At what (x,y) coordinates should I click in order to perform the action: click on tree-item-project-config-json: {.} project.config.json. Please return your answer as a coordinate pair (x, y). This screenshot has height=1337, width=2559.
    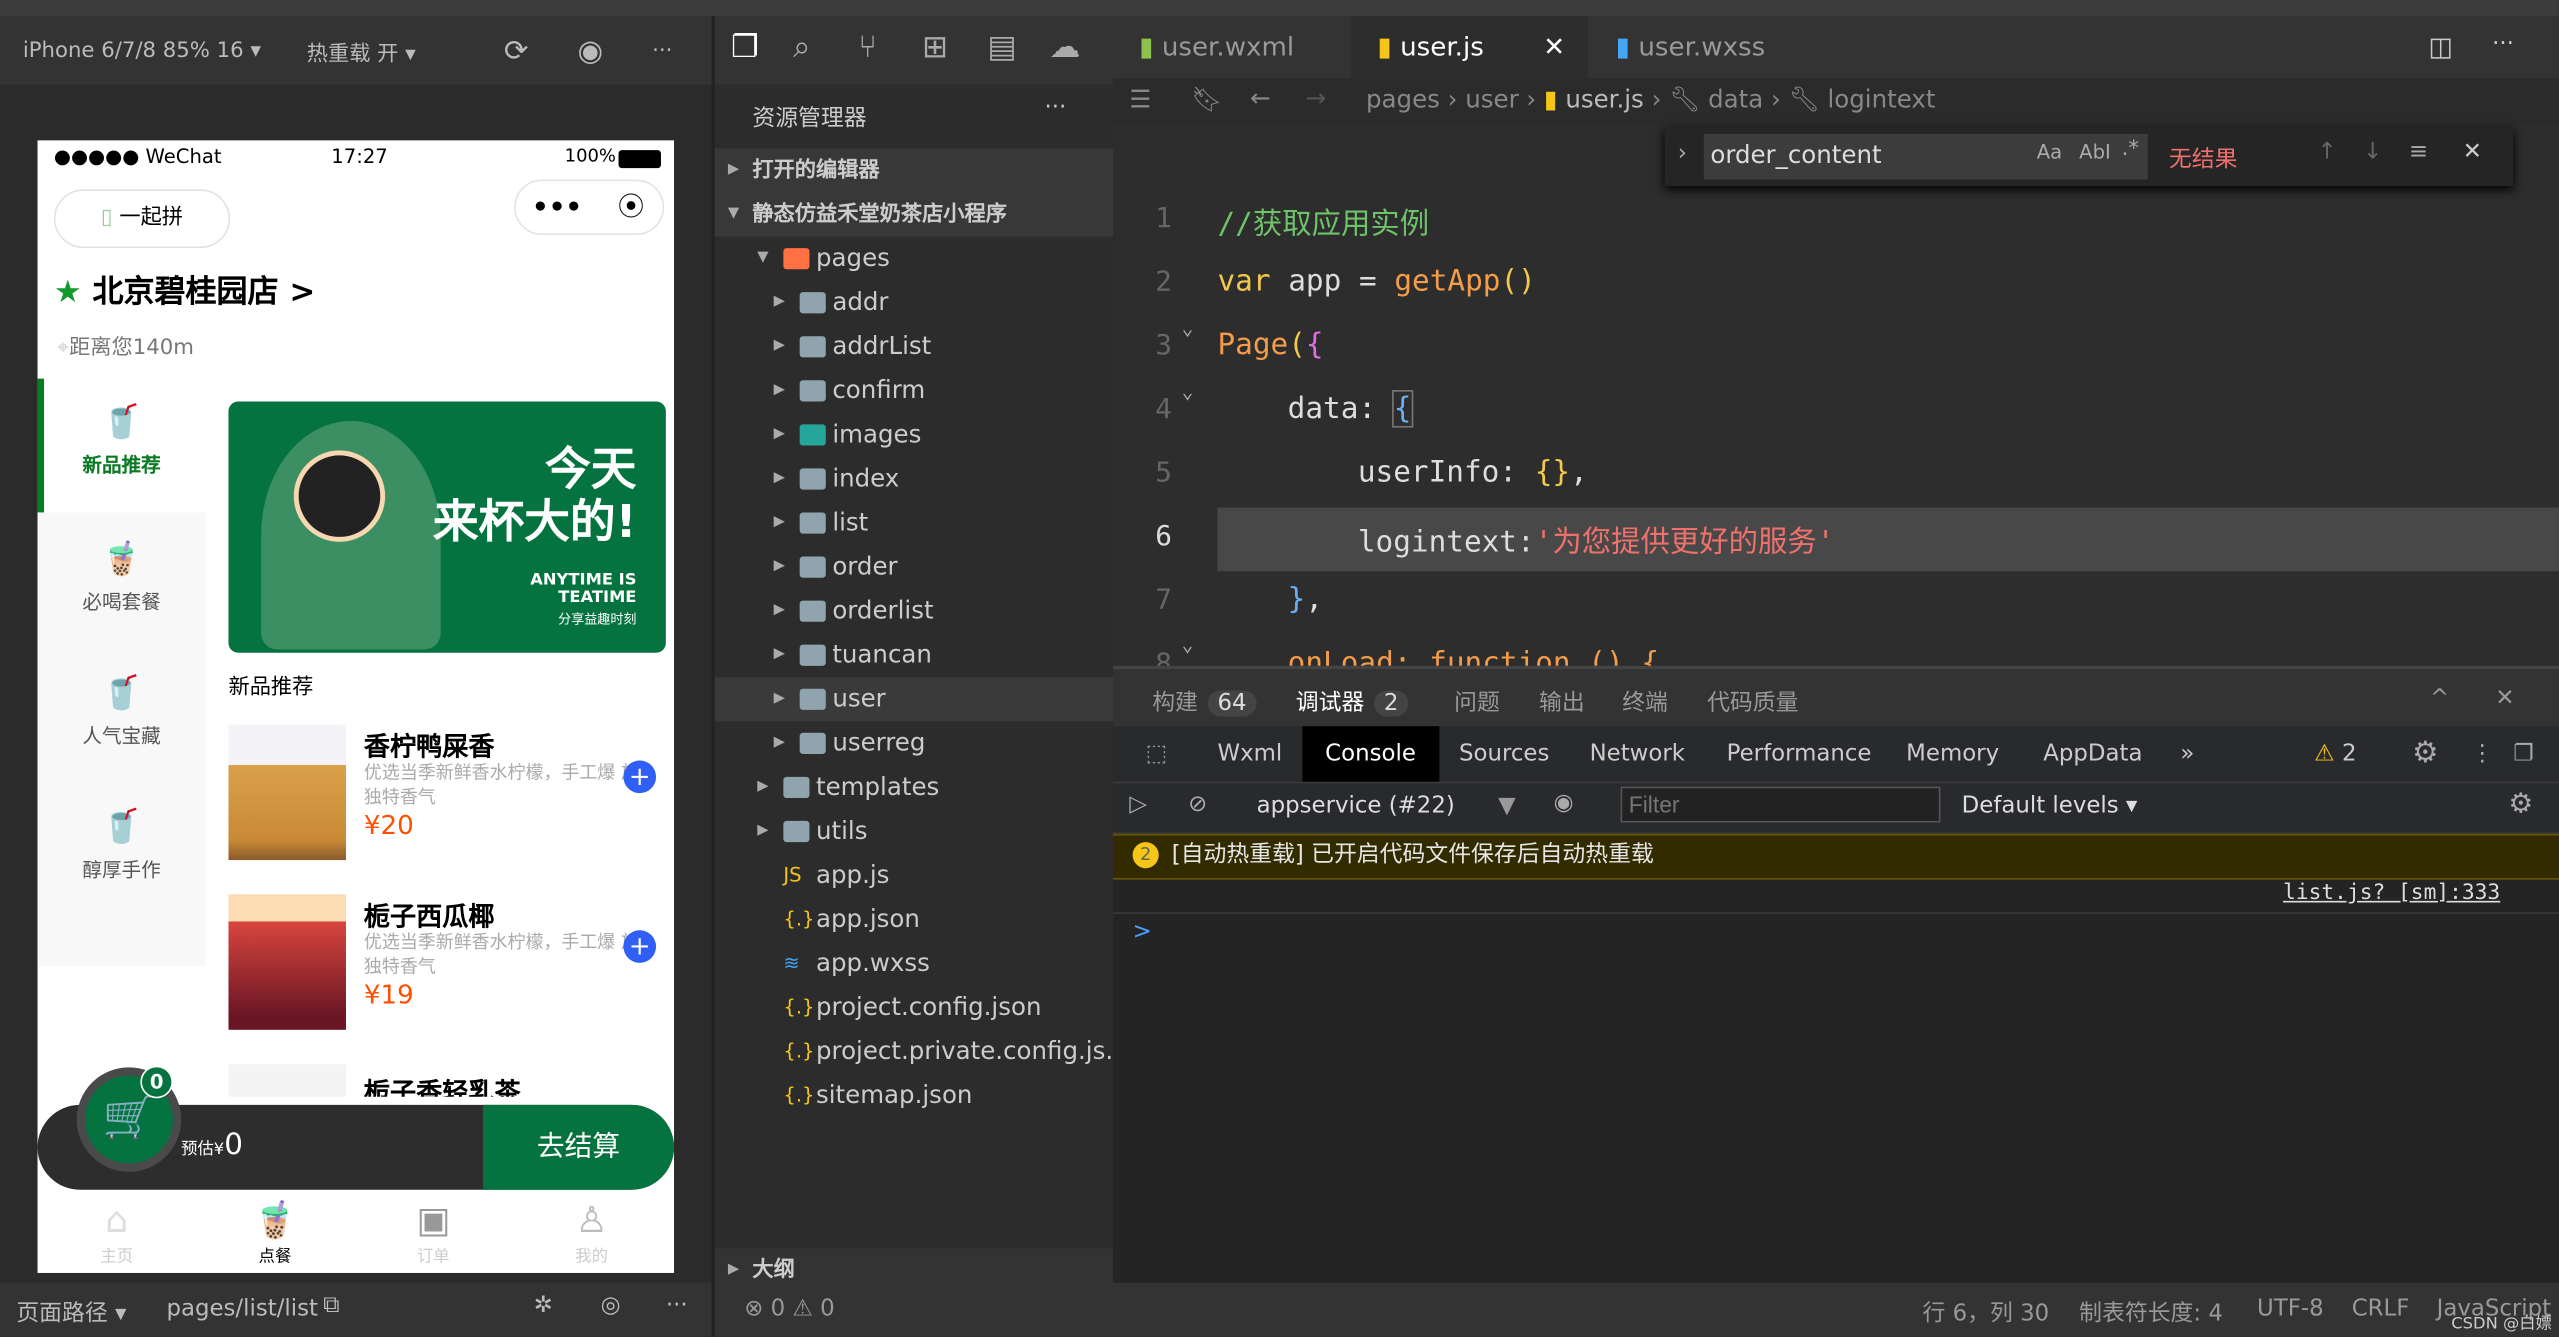
    Looking at the image, I should click on (914, 1008).